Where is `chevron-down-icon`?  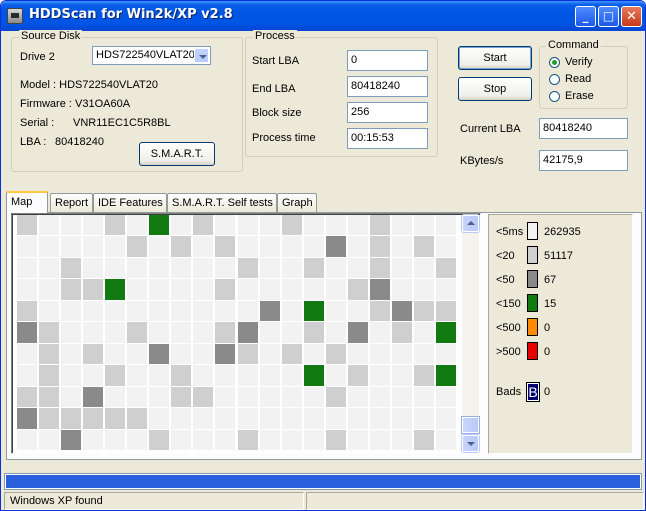
chevron-down-icon is located at coordinates (201, 55).